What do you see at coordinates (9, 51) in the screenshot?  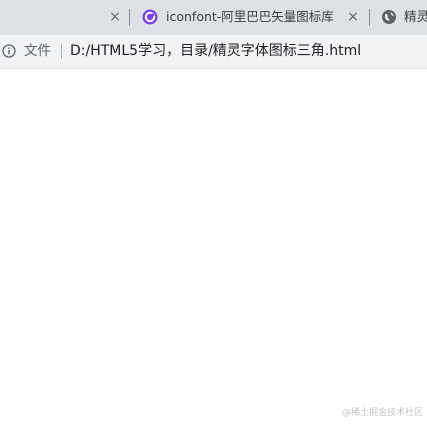 I see `info-icon` at bounding box center [9, 51].